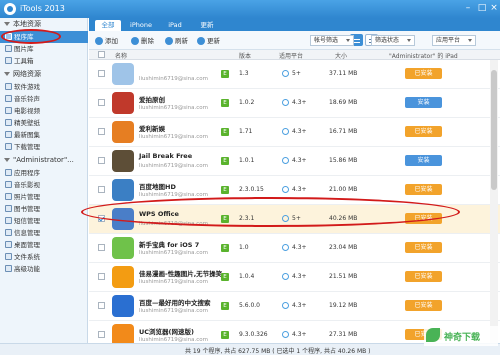 This screenshot has width=500, height=355. What do you see at coordinates (44, 185) in the screenshot?
I see `sidebar-item: 音乐影视` at bounding box center [44, 185].